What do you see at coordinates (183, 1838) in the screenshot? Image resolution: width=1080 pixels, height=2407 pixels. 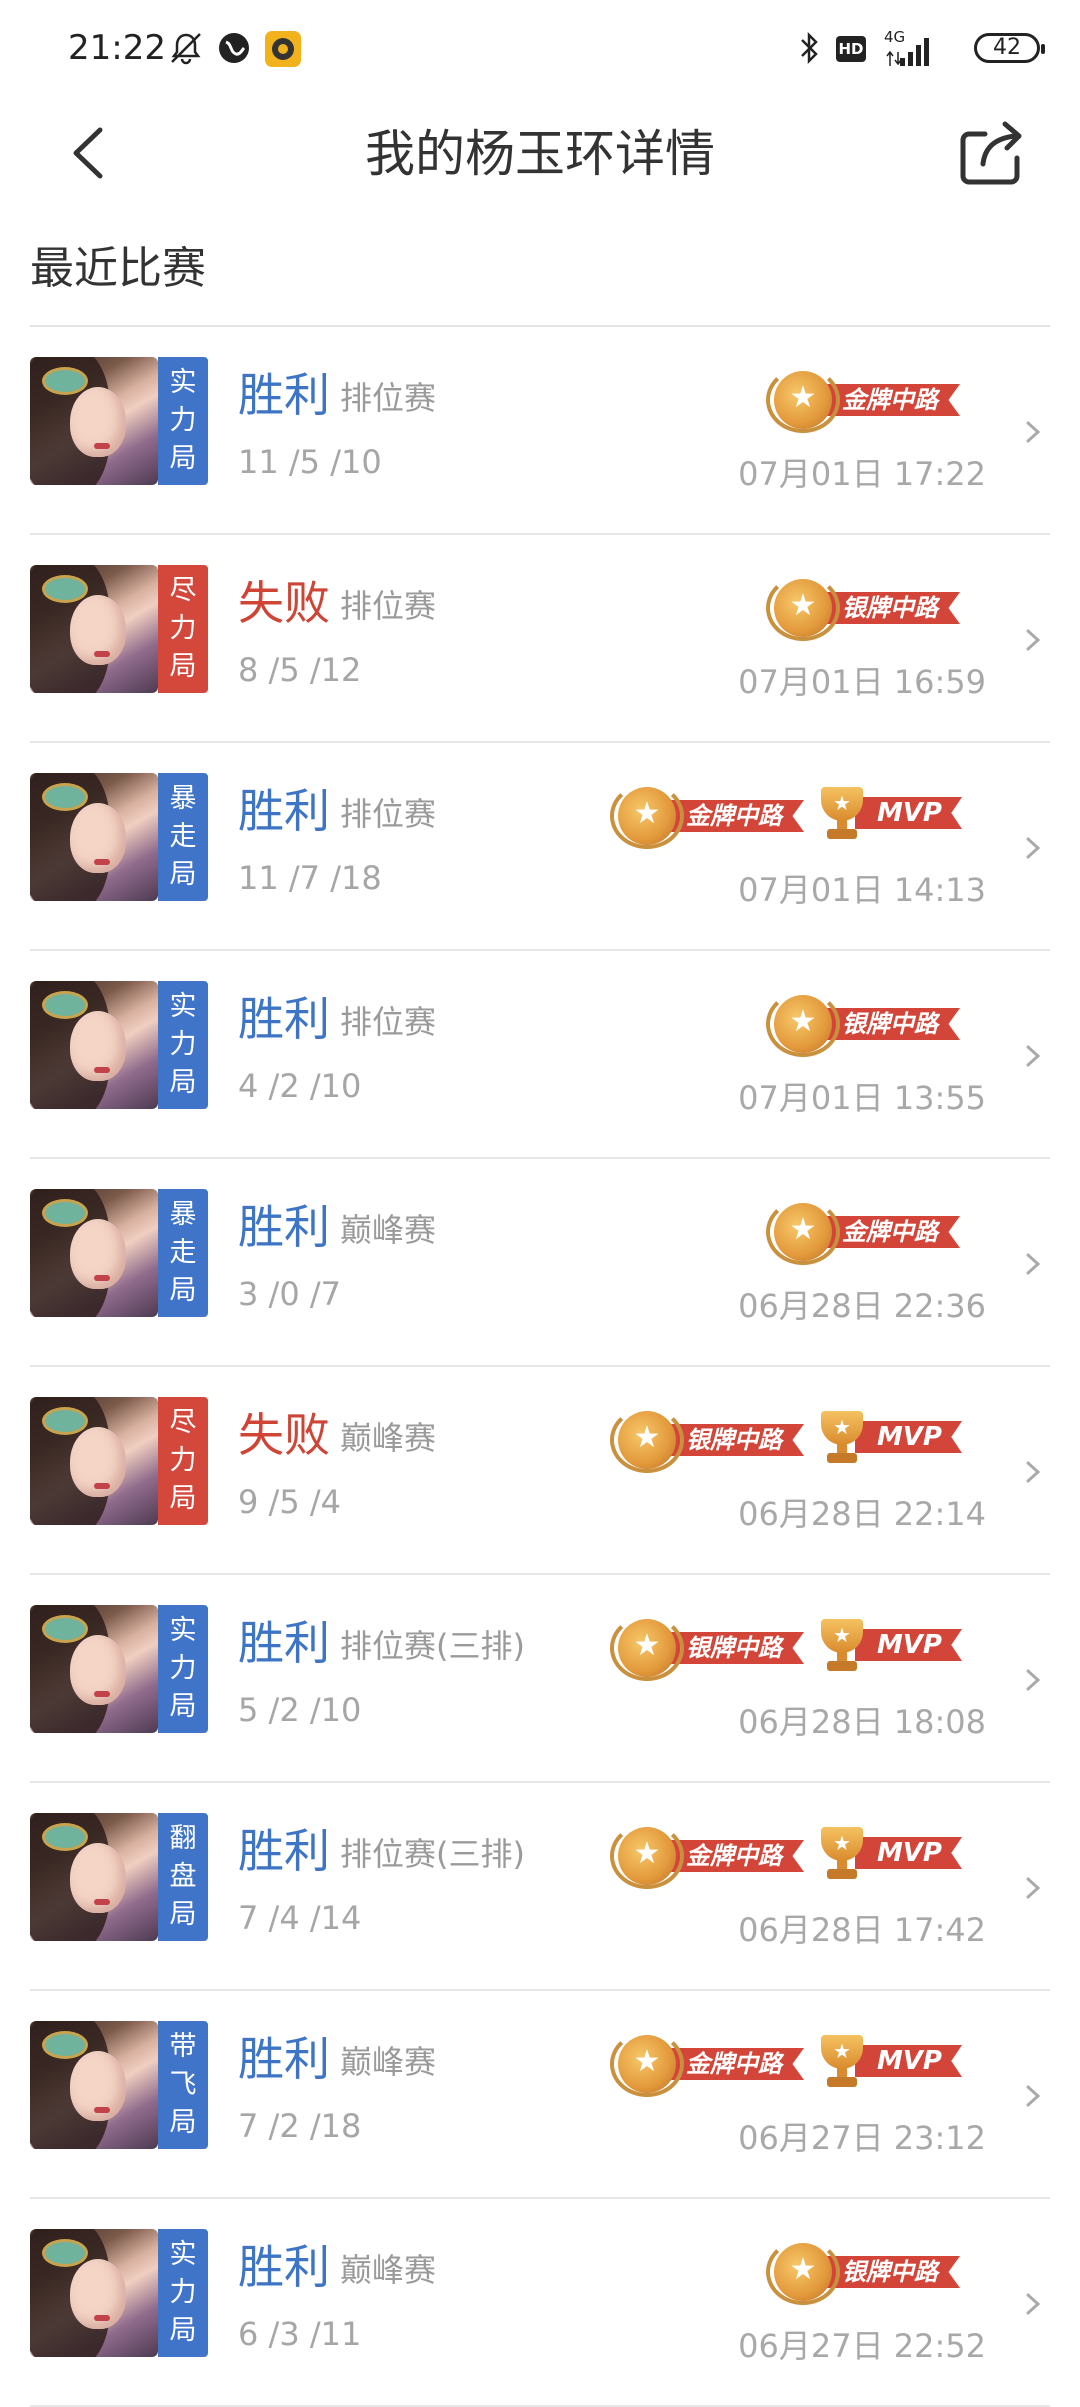 I see `tag-char: 翻` at bounding box center [183, 1838].